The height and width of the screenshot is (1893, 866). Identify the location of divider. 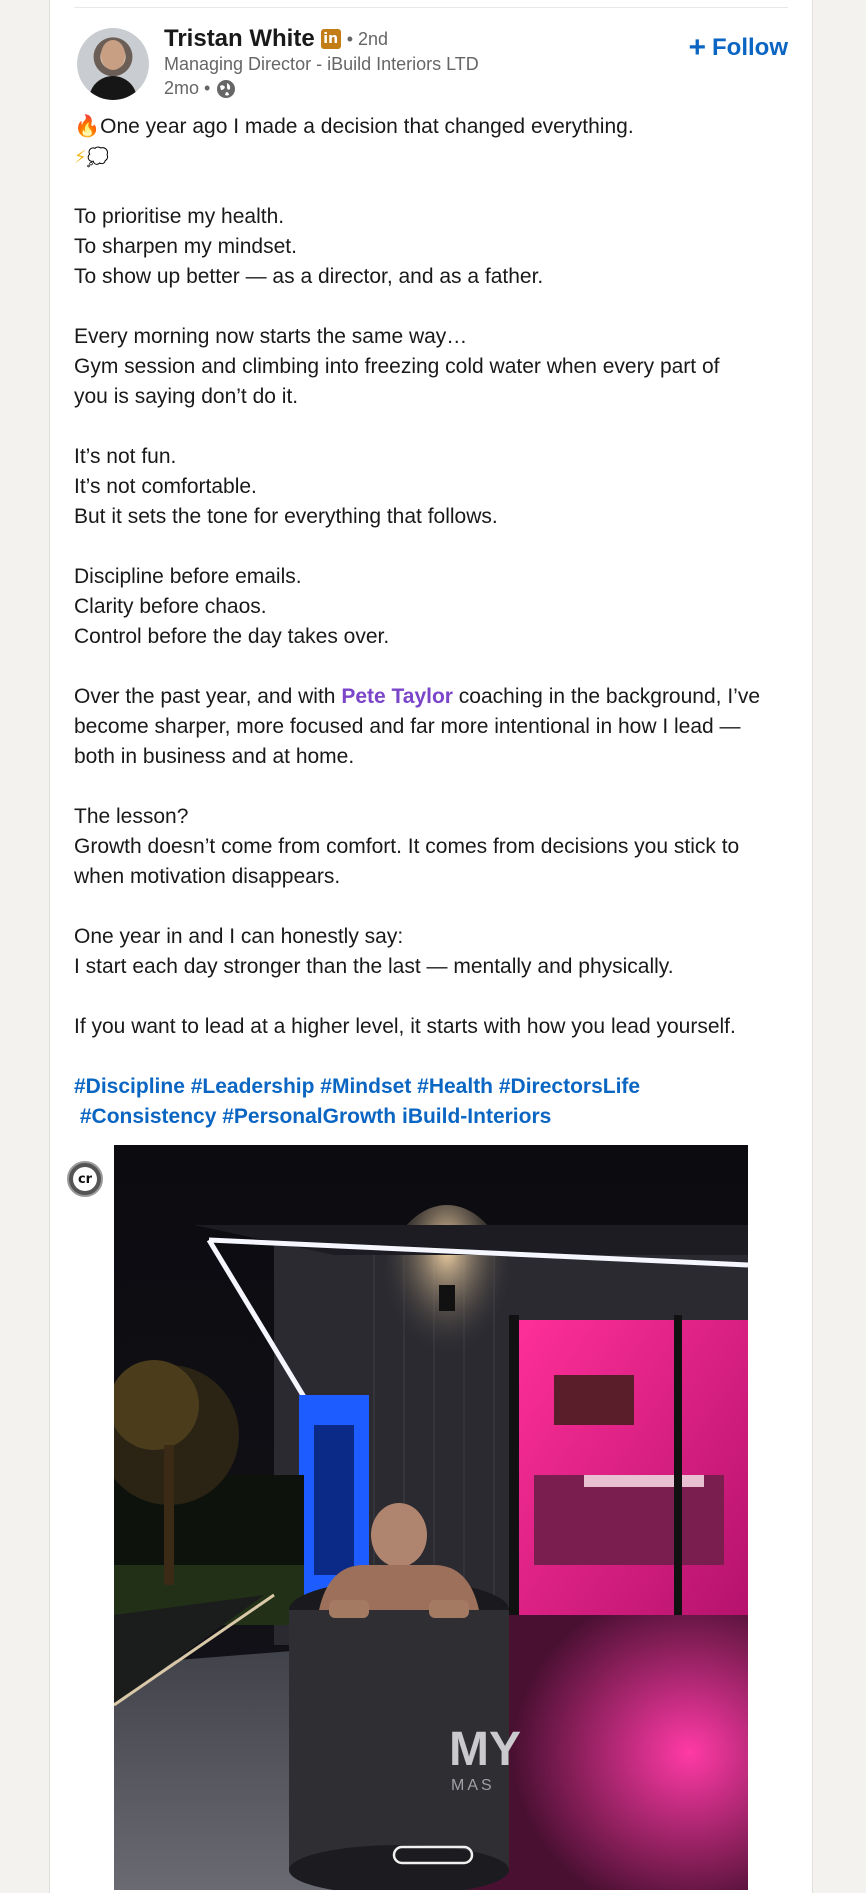
(431, 7).